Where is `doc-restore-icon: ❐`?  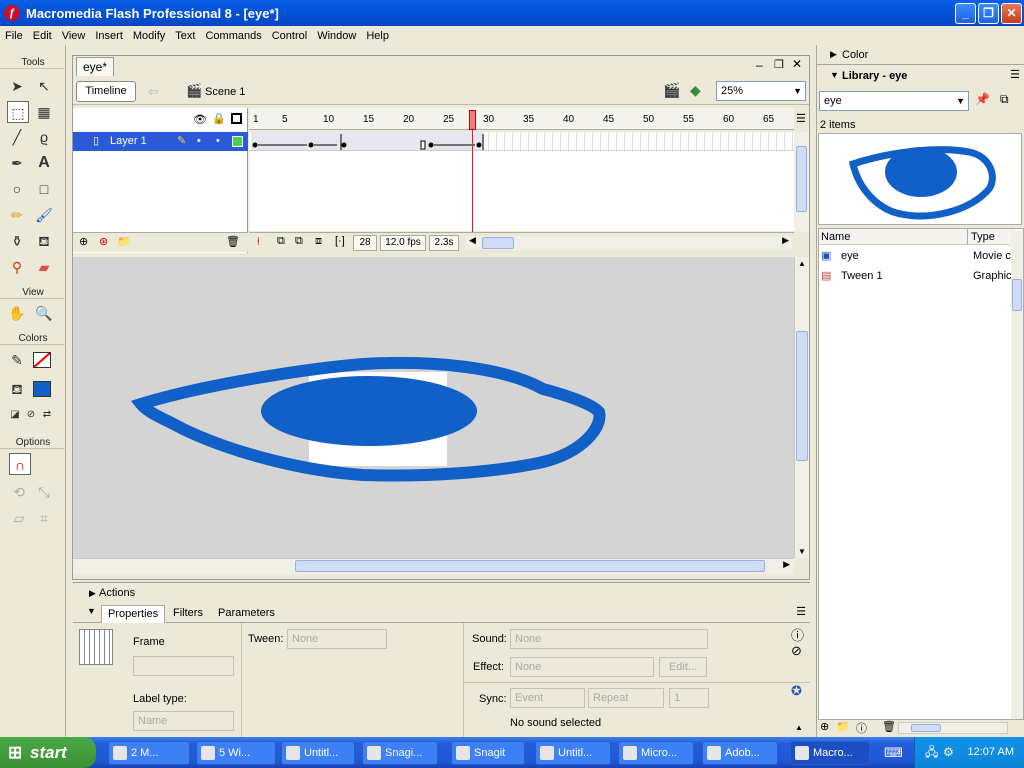 doc-restore-icon: ❐ is located at coordinates (779, 64).